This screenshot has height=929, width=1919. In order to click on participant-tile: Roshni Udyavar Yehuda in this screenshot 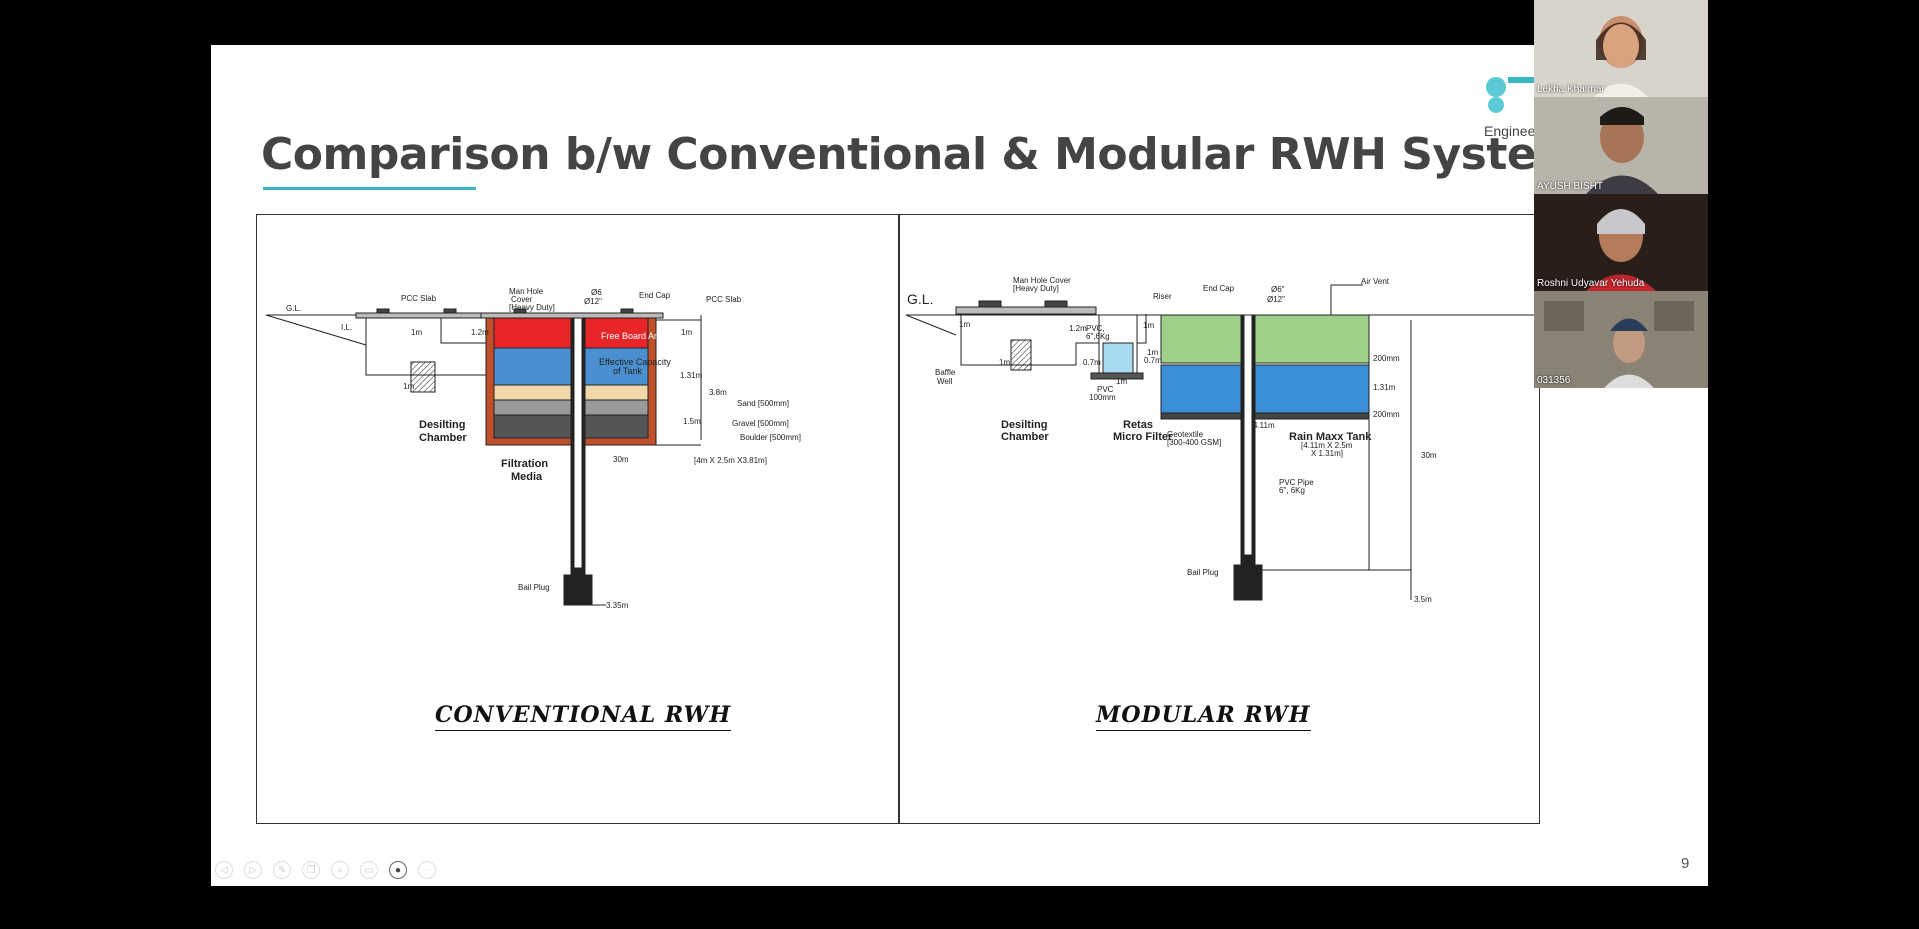, I will do `click(1621, 242)`.